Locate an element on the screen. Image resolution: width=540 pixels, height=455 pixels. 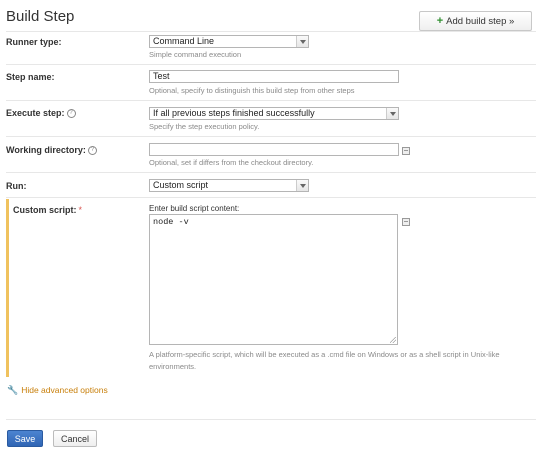
working-directory-label: Working directory:? is located at coordinates (51, 150).